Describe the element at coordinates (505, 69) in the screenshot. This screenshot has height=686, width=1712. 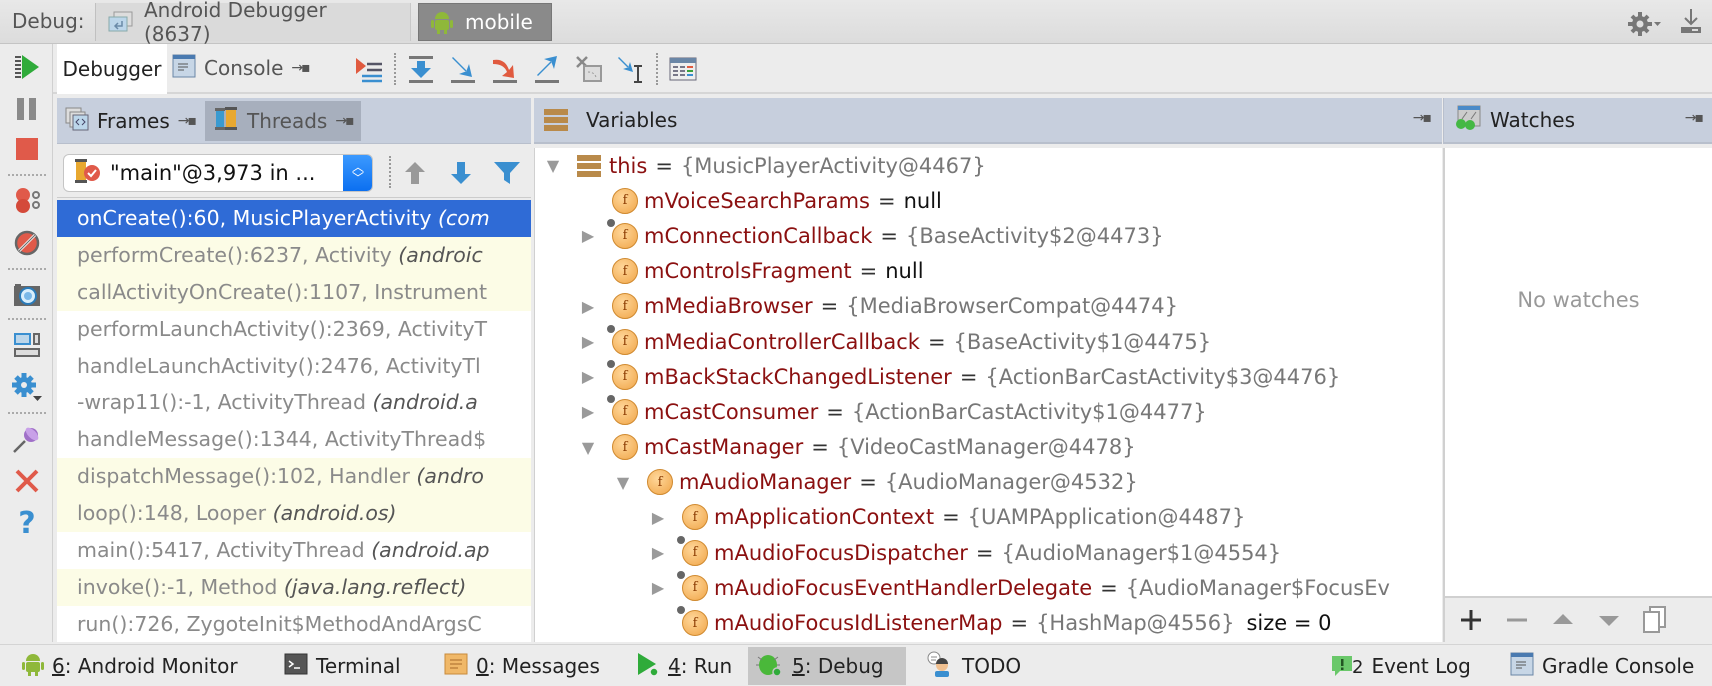
I see `force-step-into-icon` at that location.